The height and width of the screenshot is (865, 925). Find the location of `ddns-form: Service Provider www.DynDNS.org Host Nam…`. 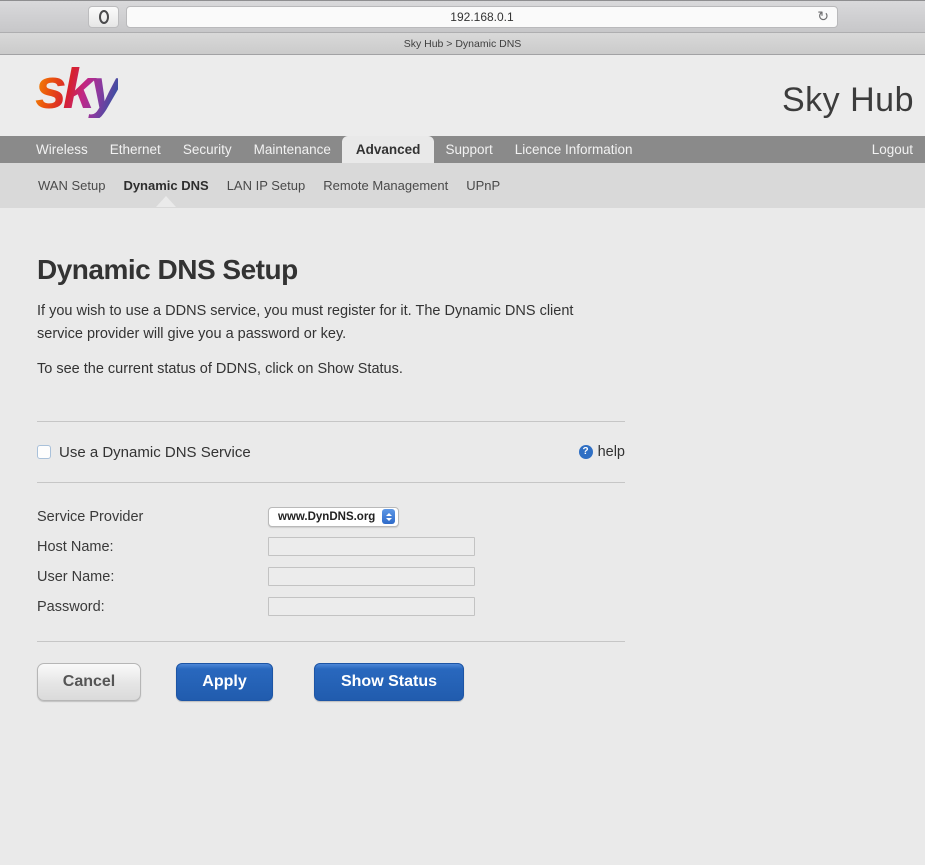

ddns-form: Service Provider www.DynDNS.org Host Nam… is located at coordinates (481, 561).